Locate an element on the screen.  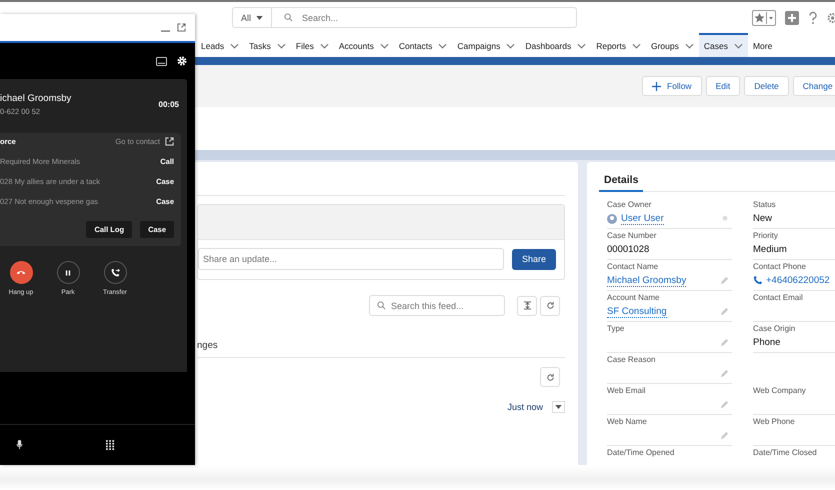
record-link: Michael Groomsby is located at coordinates (646, 281).